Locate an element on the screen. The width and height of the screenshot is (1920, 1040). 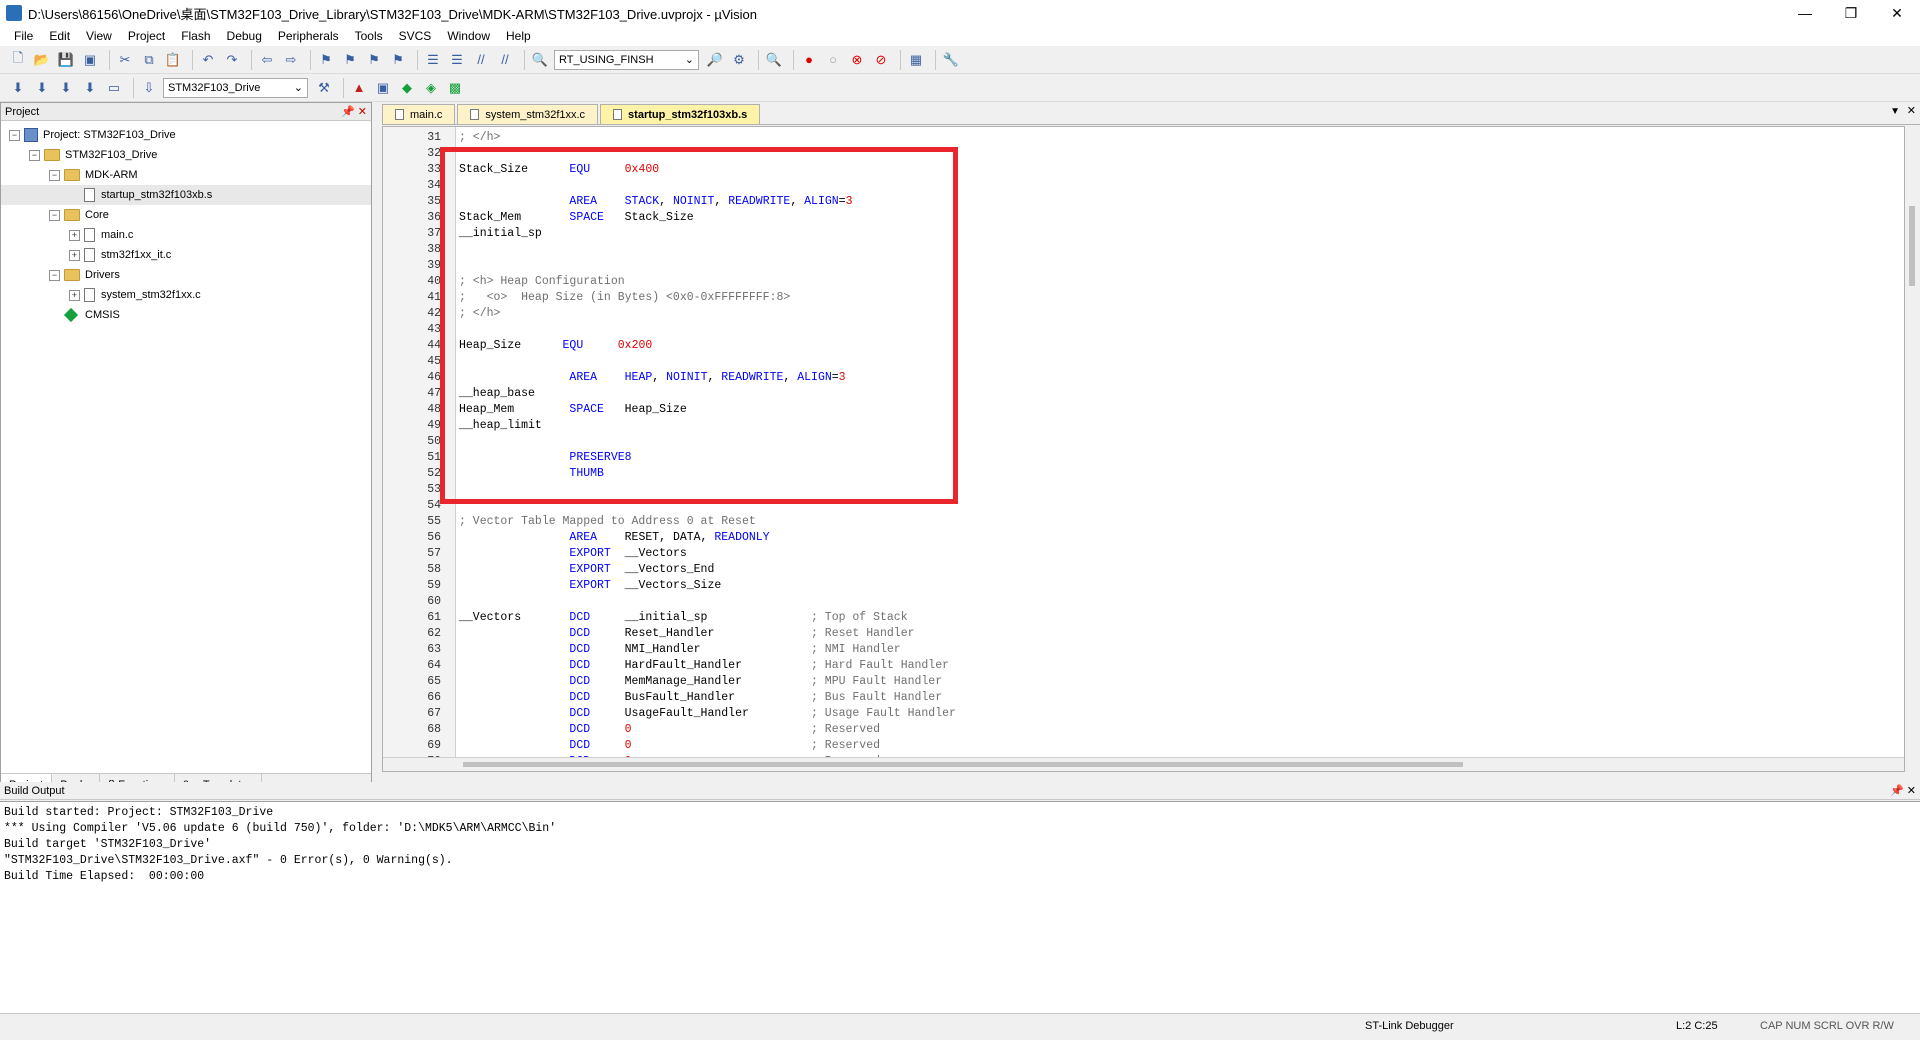
editor-tab: system_stm32f1xx.c is located at coordinates (528, 114).